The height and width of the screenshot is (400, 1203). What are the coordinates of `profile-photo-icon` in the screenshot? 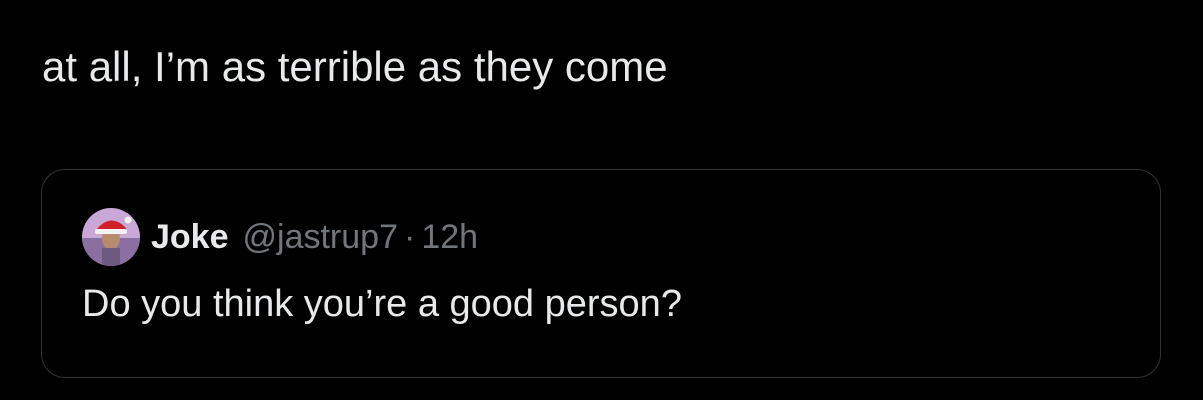 It's located at (111, 237).